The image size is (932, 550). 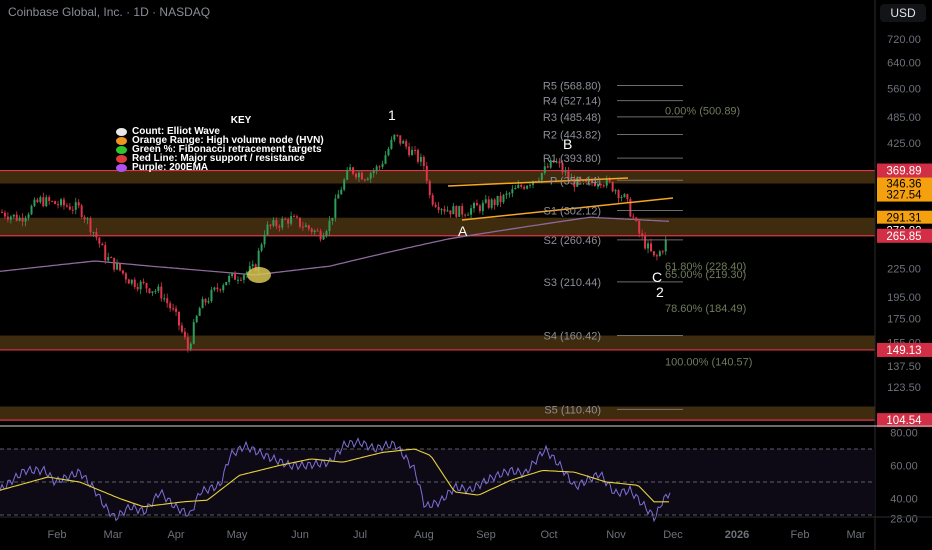 What do you see at coordinates (109, 12) in the screenshot?
I see `symbol-title: Coinbase Global, Inc. · 1D · NASDAQ` at bounding box center [109, 12].